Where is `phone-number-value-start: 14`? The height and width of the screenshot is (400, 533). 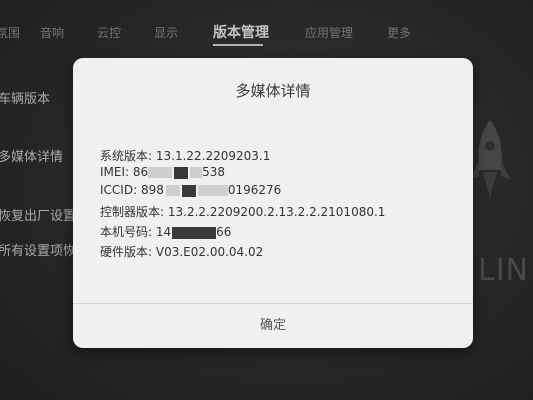 phone-number-value-start: 14 is located at coordinates (163, 232).